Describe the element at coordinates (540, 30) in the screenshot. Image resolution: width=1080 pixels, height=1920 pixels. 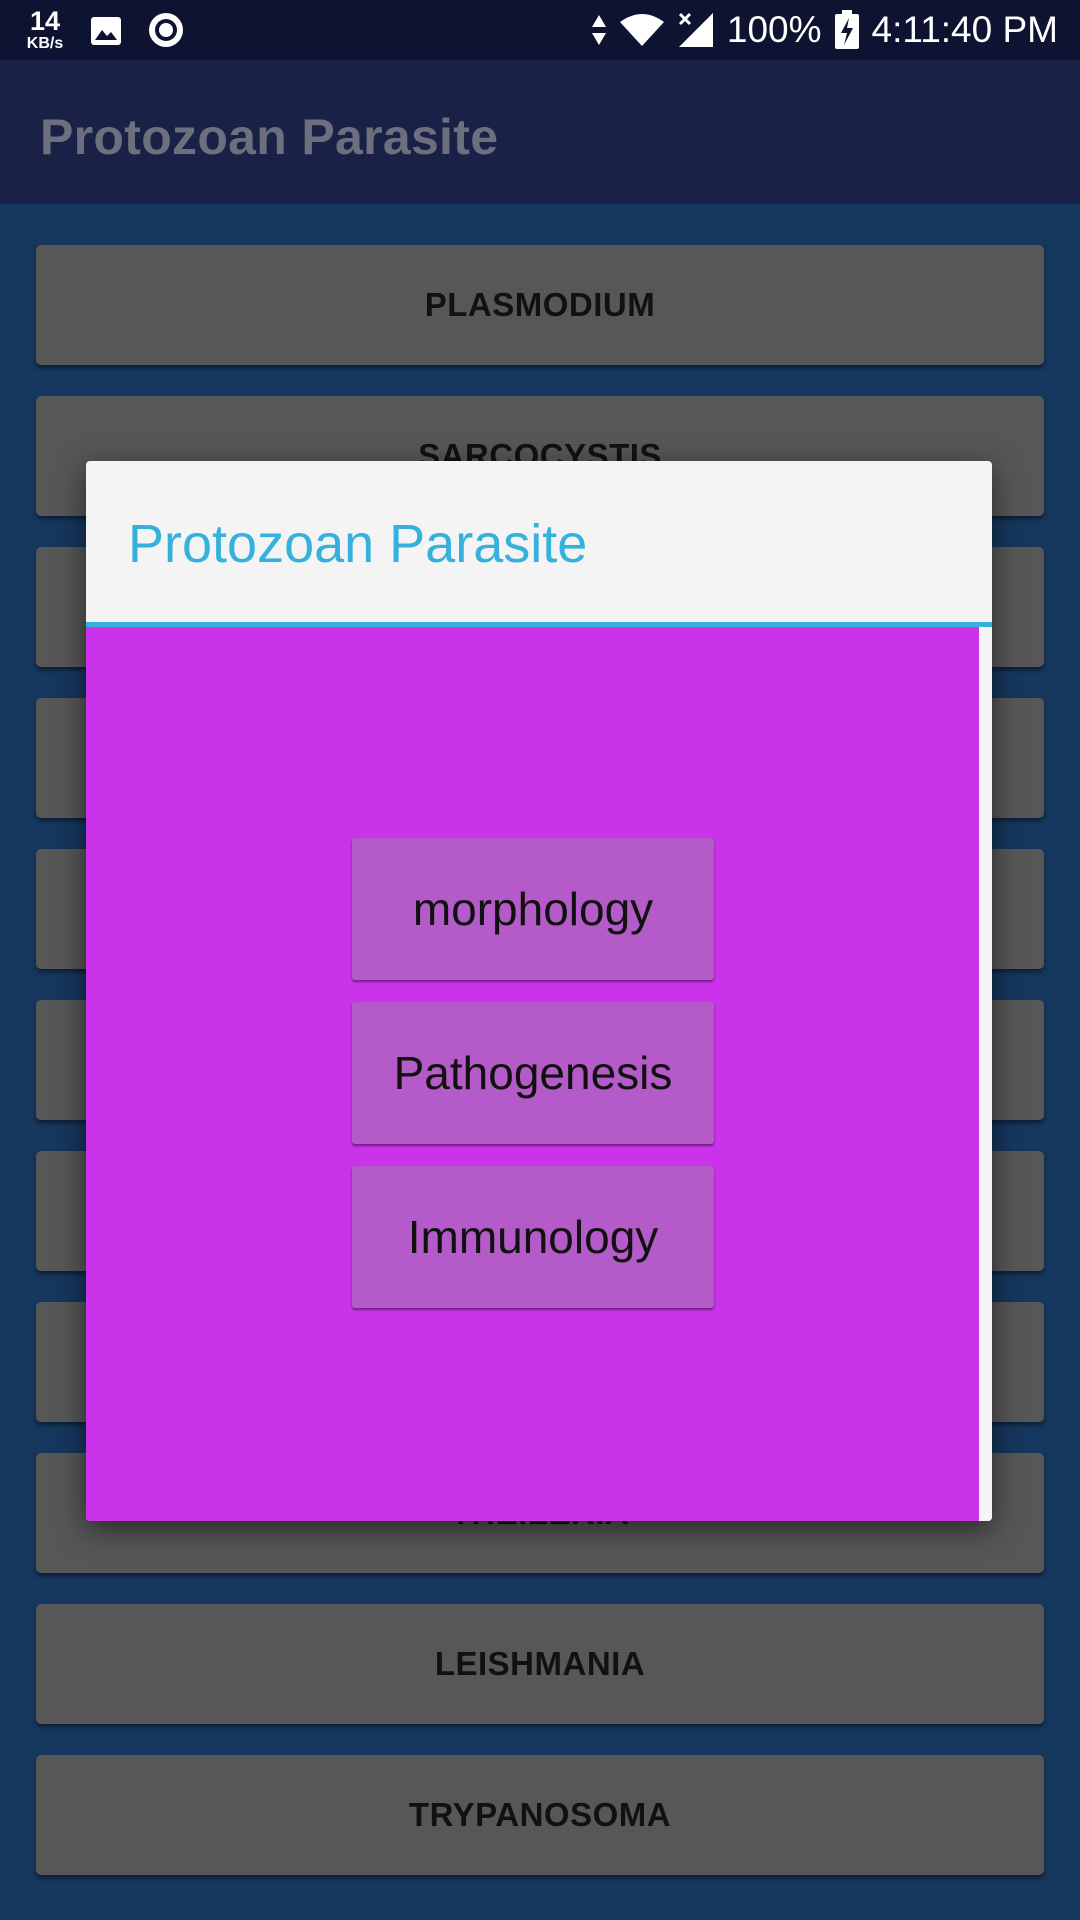
I see `status-bar: 14 KB/s 100% 4:11:40 PM` at that location.